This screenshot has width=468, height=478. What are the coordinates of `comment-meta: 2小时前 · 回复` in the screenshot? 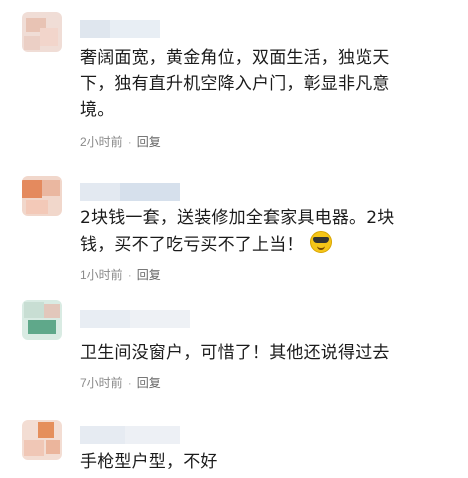 It's located at (120, 141).